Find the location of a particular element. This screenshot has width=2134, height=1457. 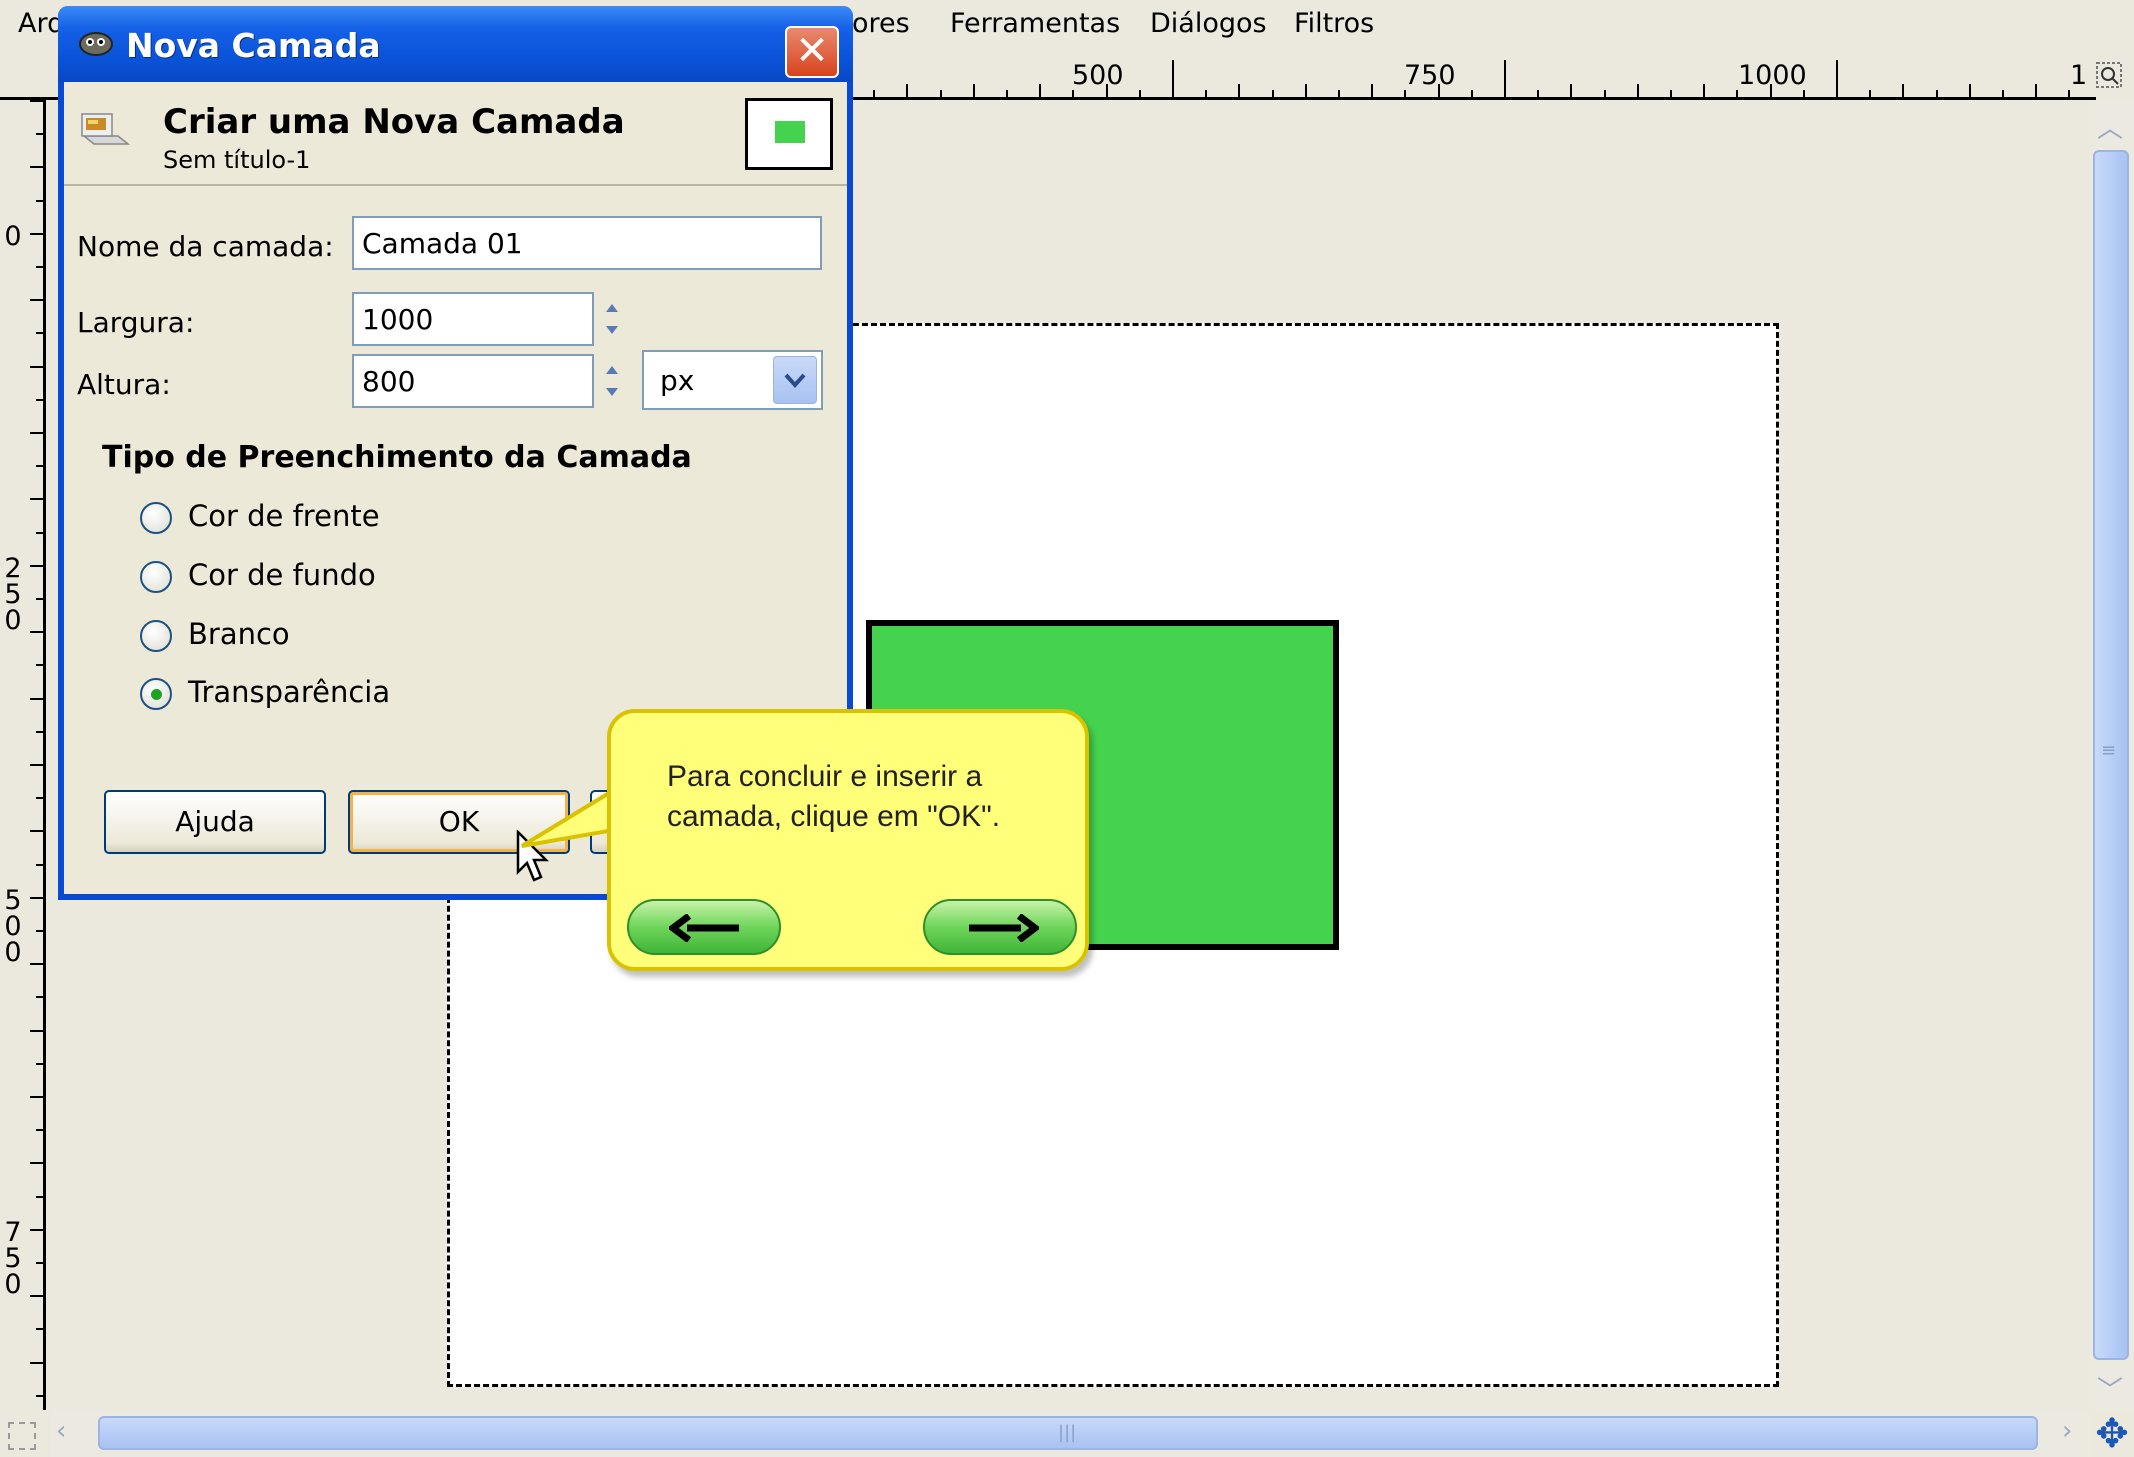

width-label: Largura: is located at coordinates (136, 322).